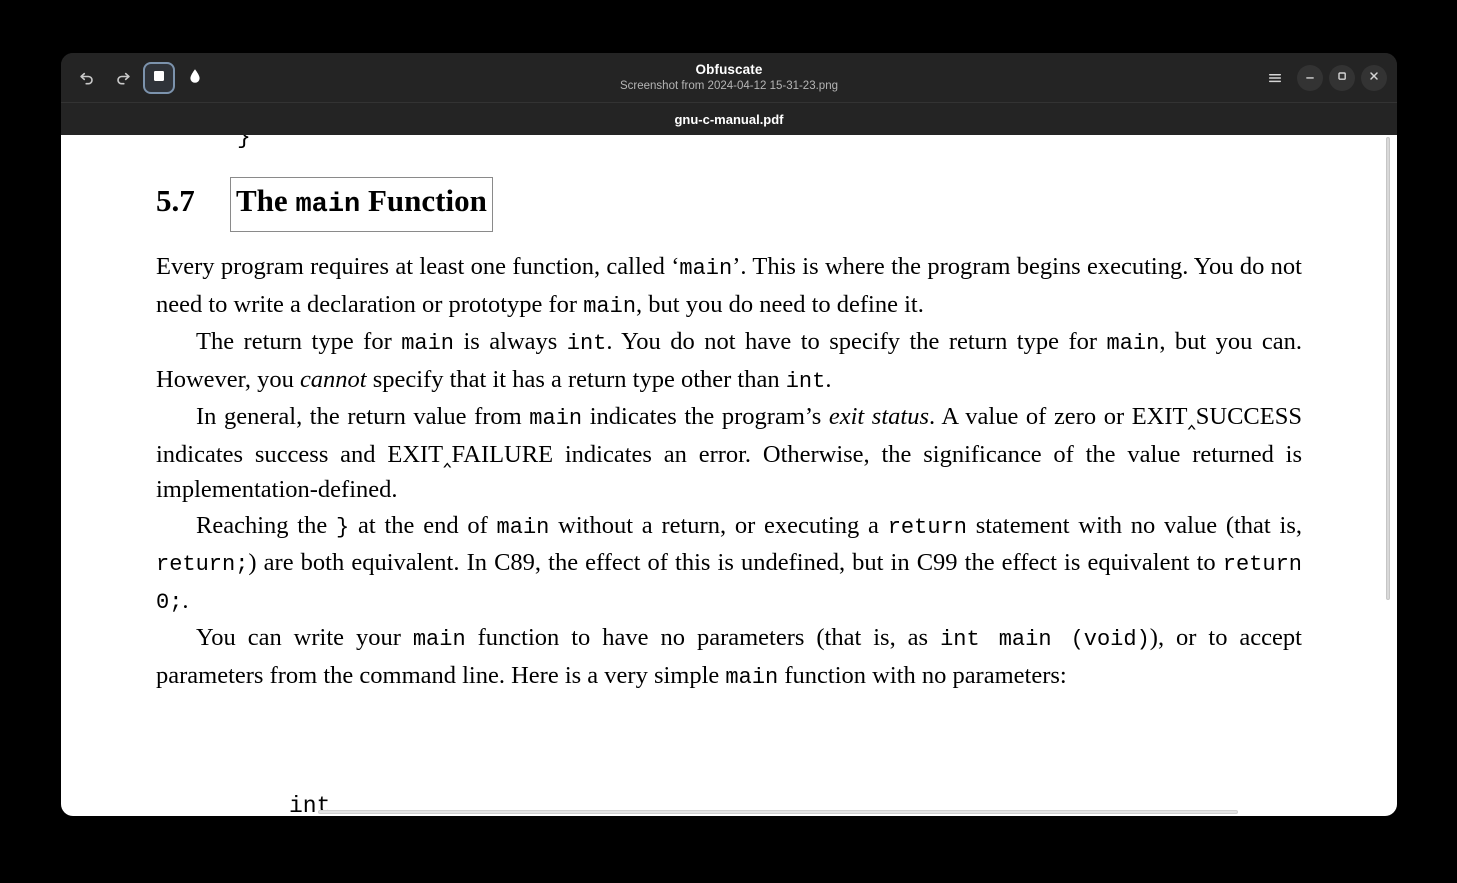 This screenshot has height=883, width=1457. I want to click on document-filename: gnu-c-manual.pdf, so click(729, 119).